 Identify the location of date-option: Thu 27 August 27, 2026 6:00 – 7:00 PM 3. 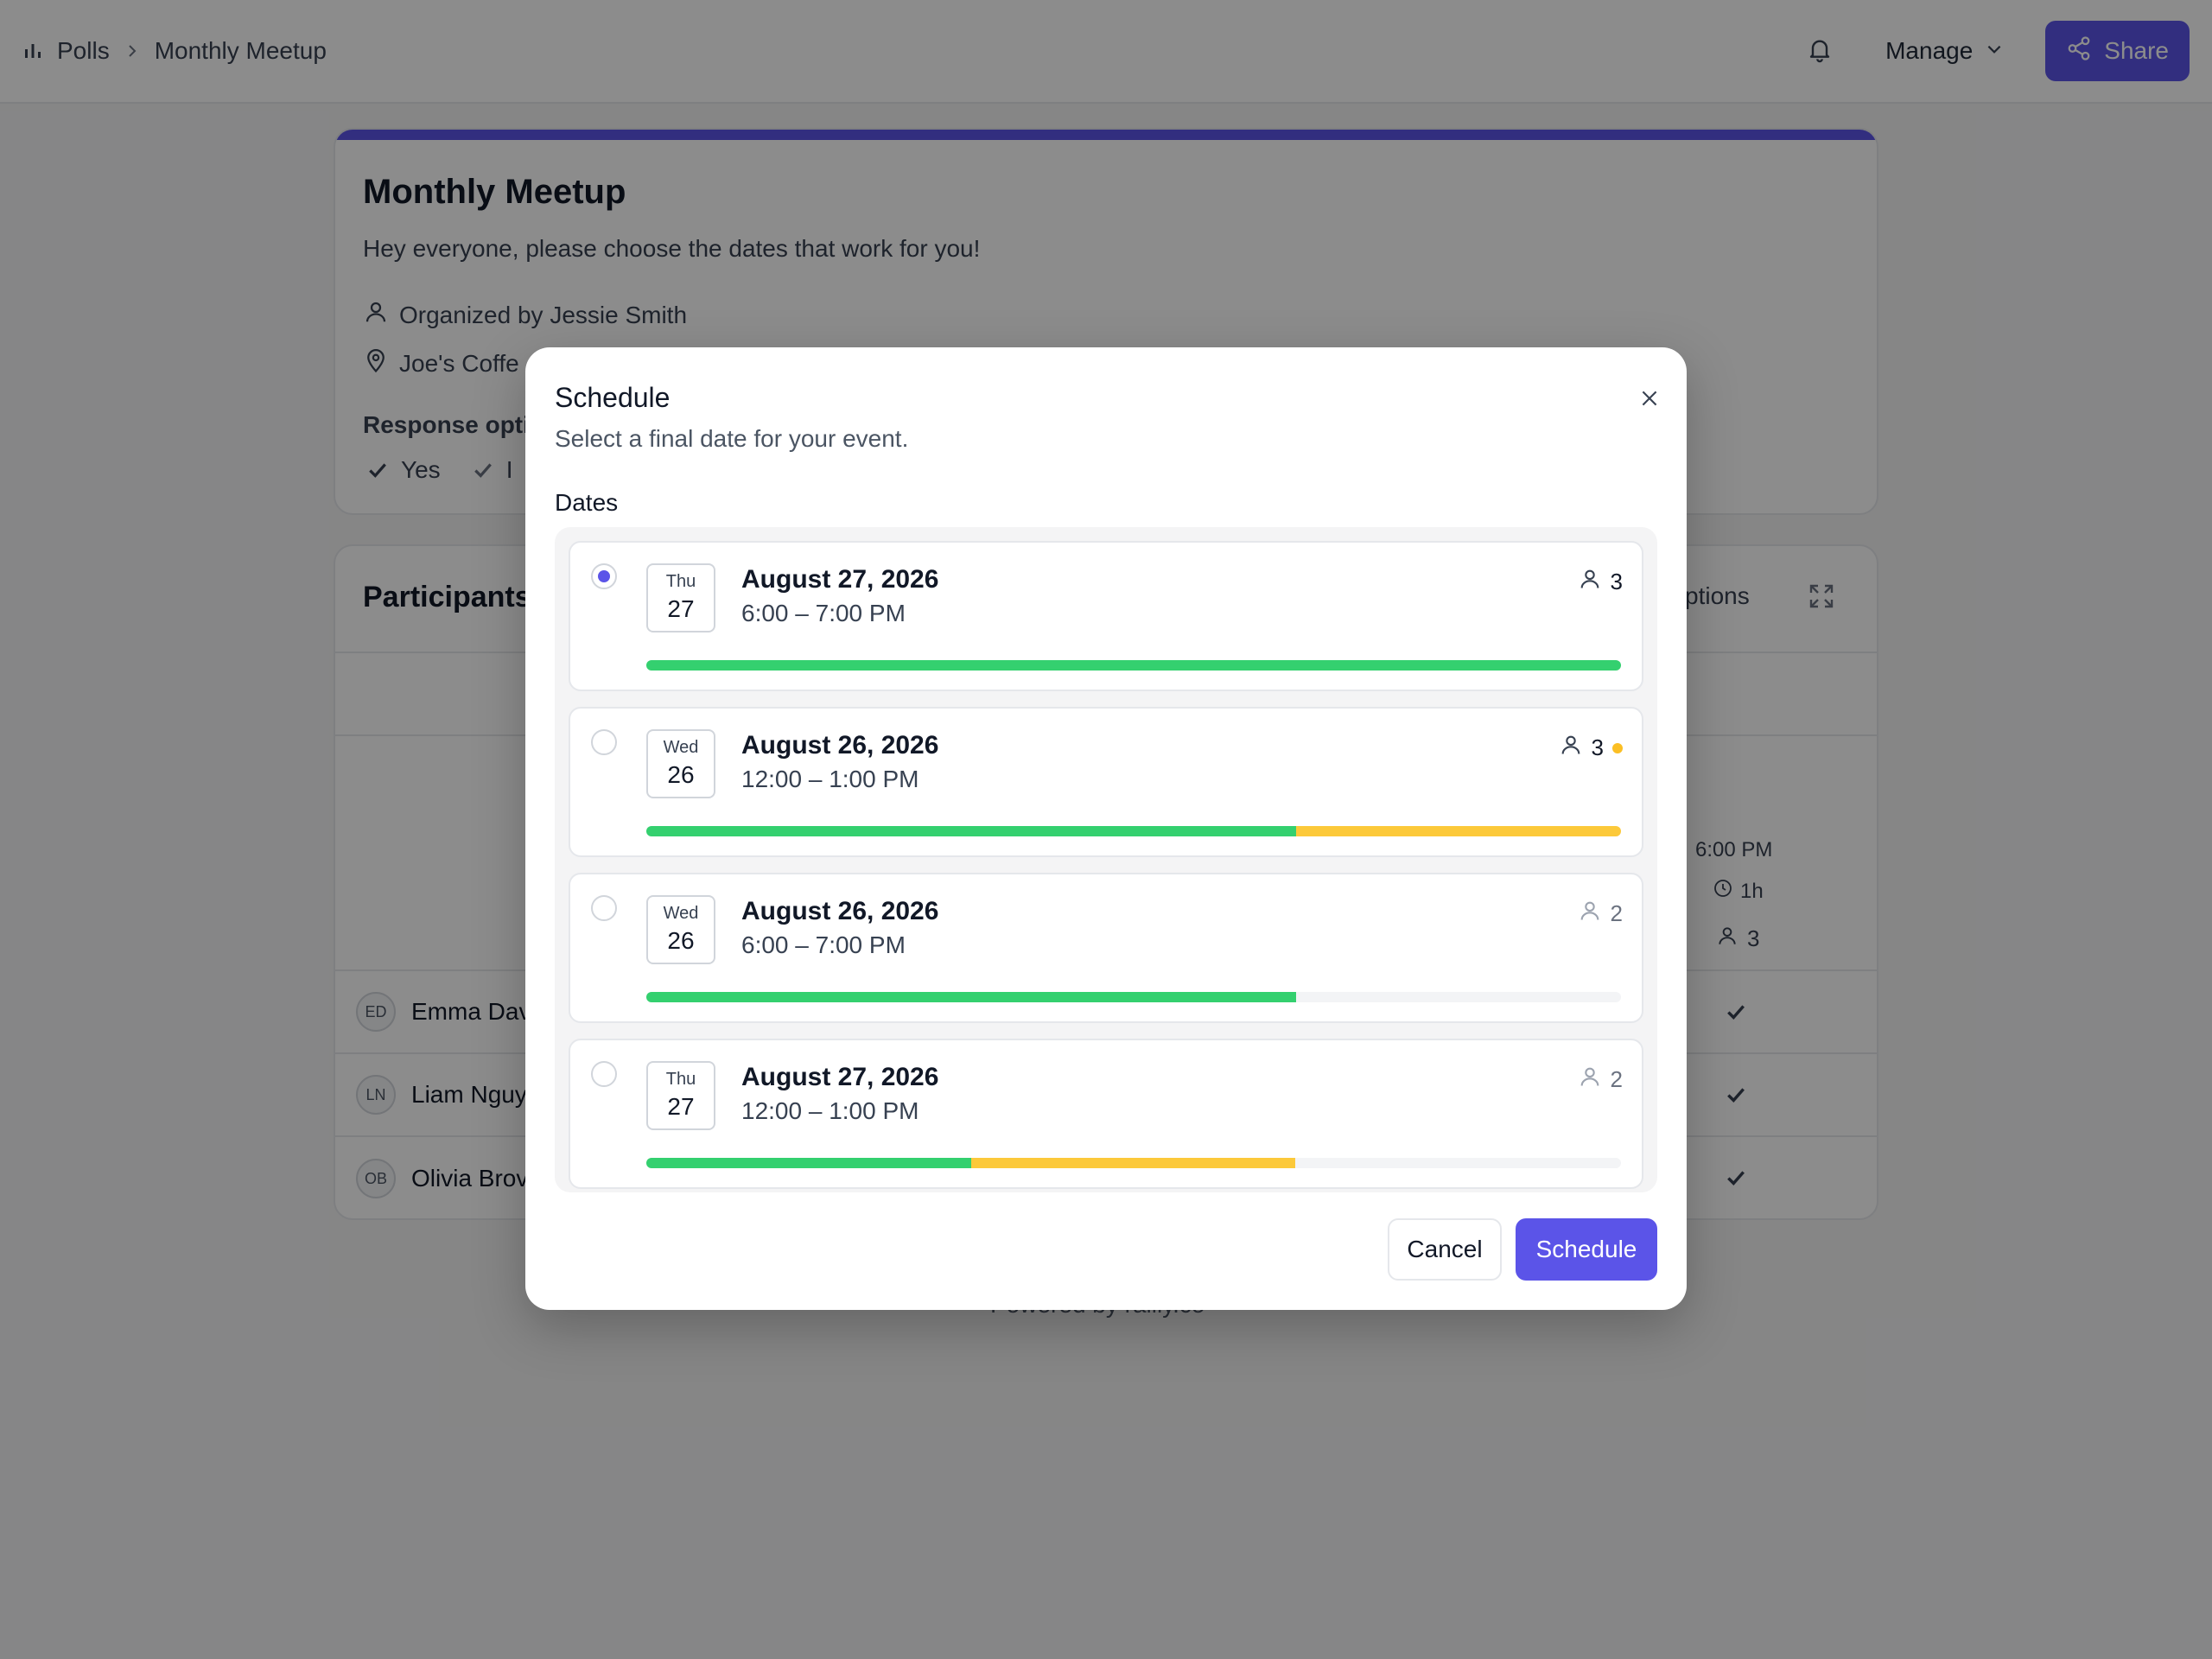
(1106, 616).